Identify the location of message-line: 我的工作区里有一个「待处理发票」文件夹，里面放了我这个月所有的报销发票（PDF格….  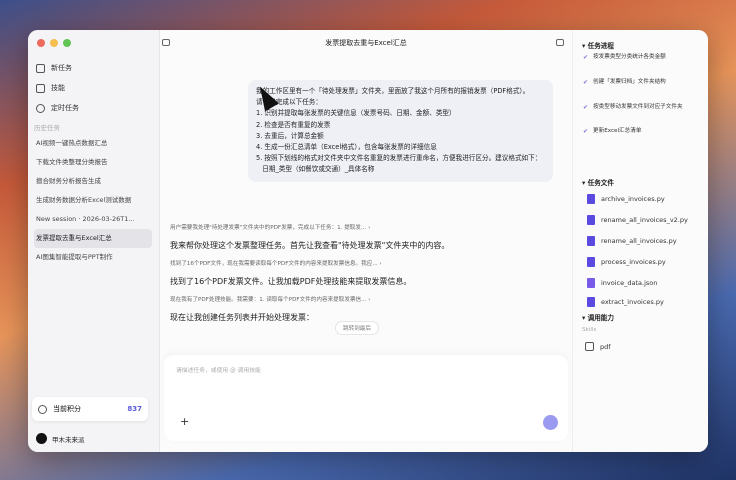
(393, 91).